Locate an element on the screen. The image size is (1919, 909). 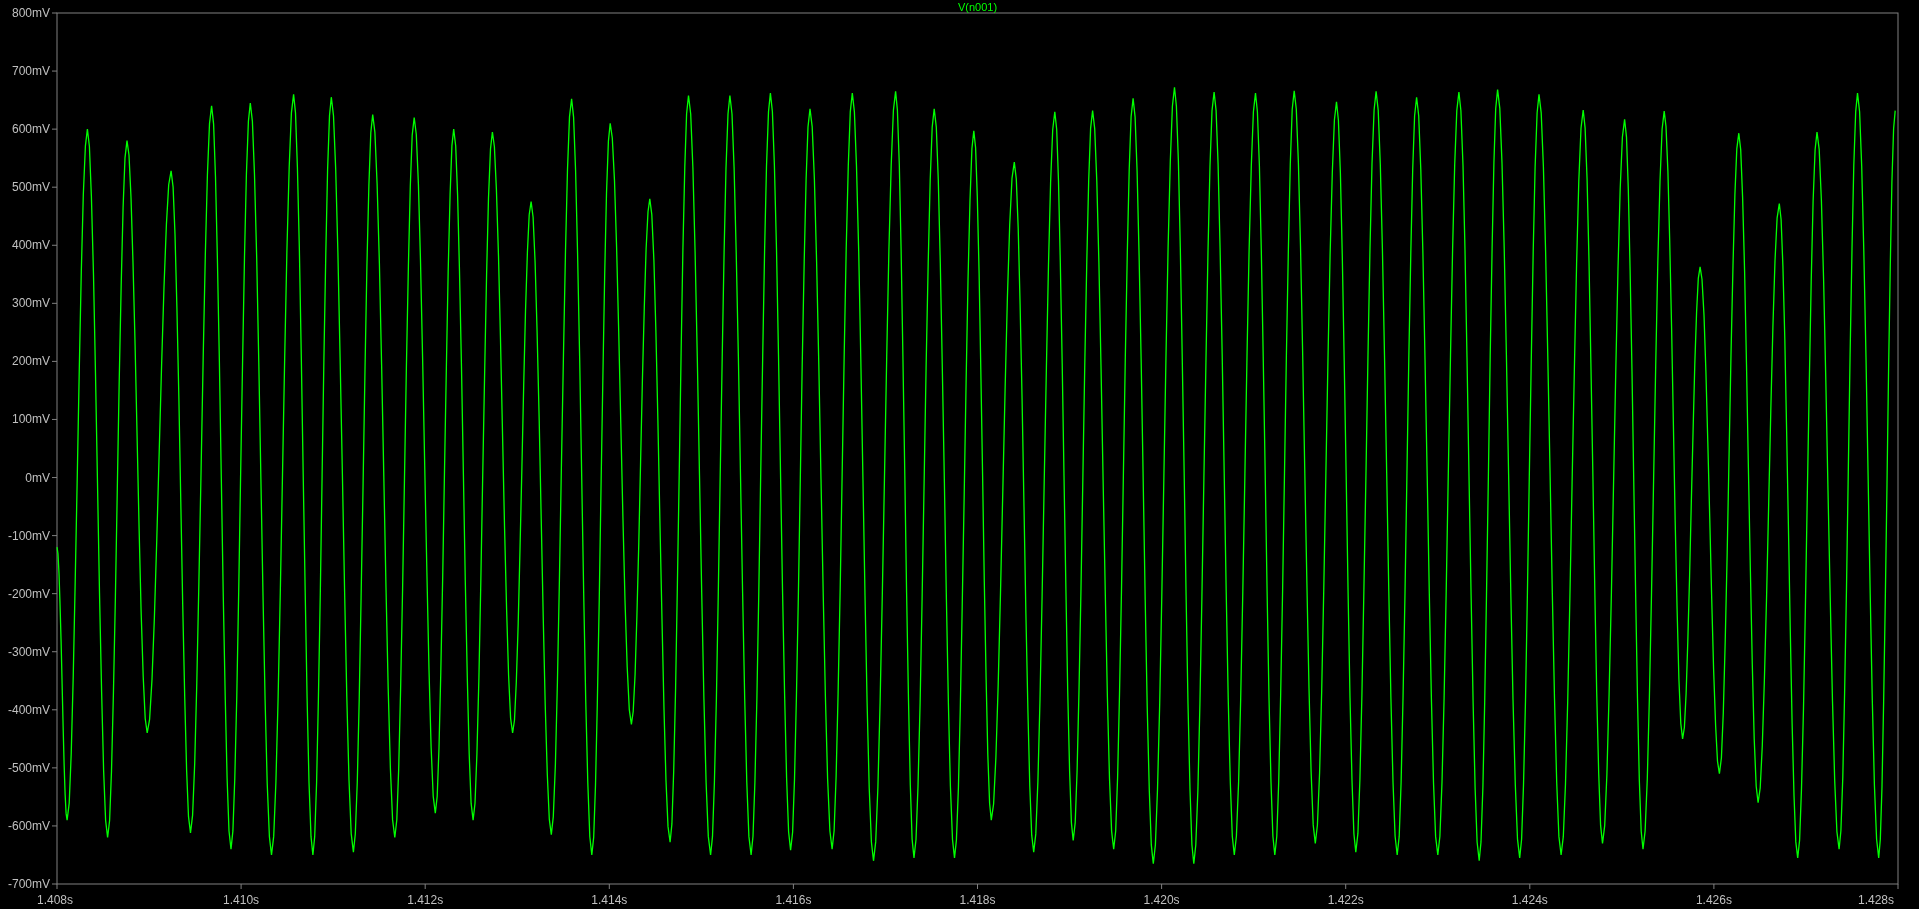
y-tick-label: -400mV is located at coordinates (28, 709).